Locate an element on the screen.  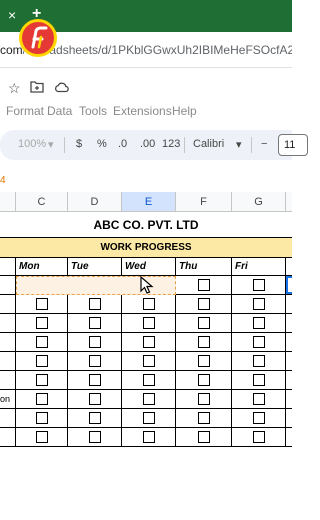
day-cell-blank is located at coordinates (8, 267).